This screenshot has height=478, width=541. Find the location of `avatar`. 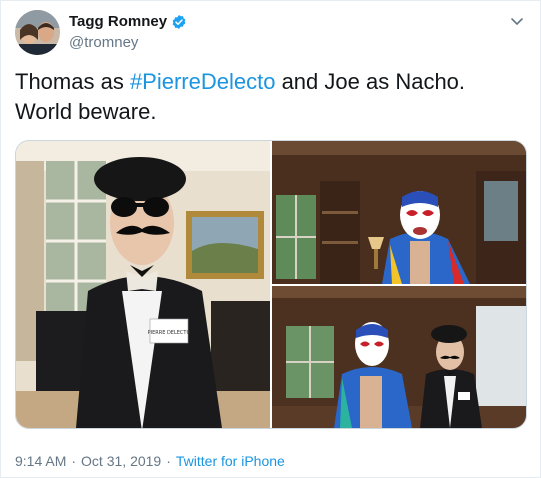

avatar is located at coordinates (37, 32).